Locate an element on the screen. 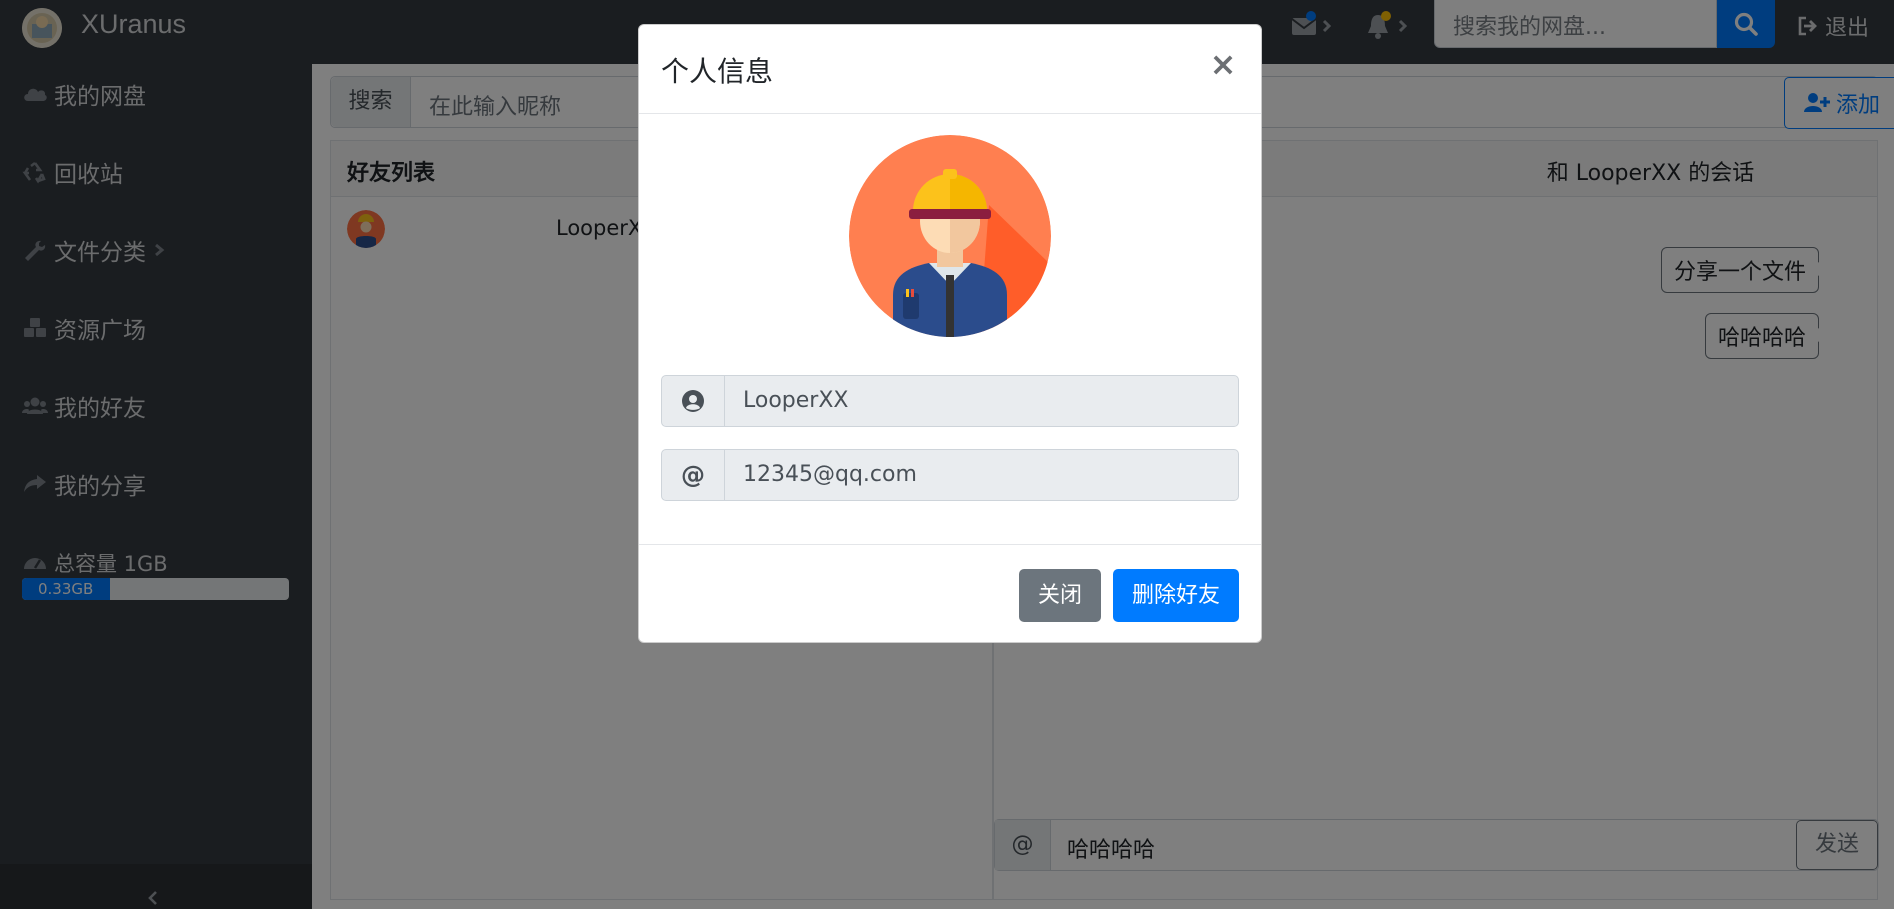 This screenshot has height=909, width=1894. close-button: 关闭 is located at coordinates (1060, 595).